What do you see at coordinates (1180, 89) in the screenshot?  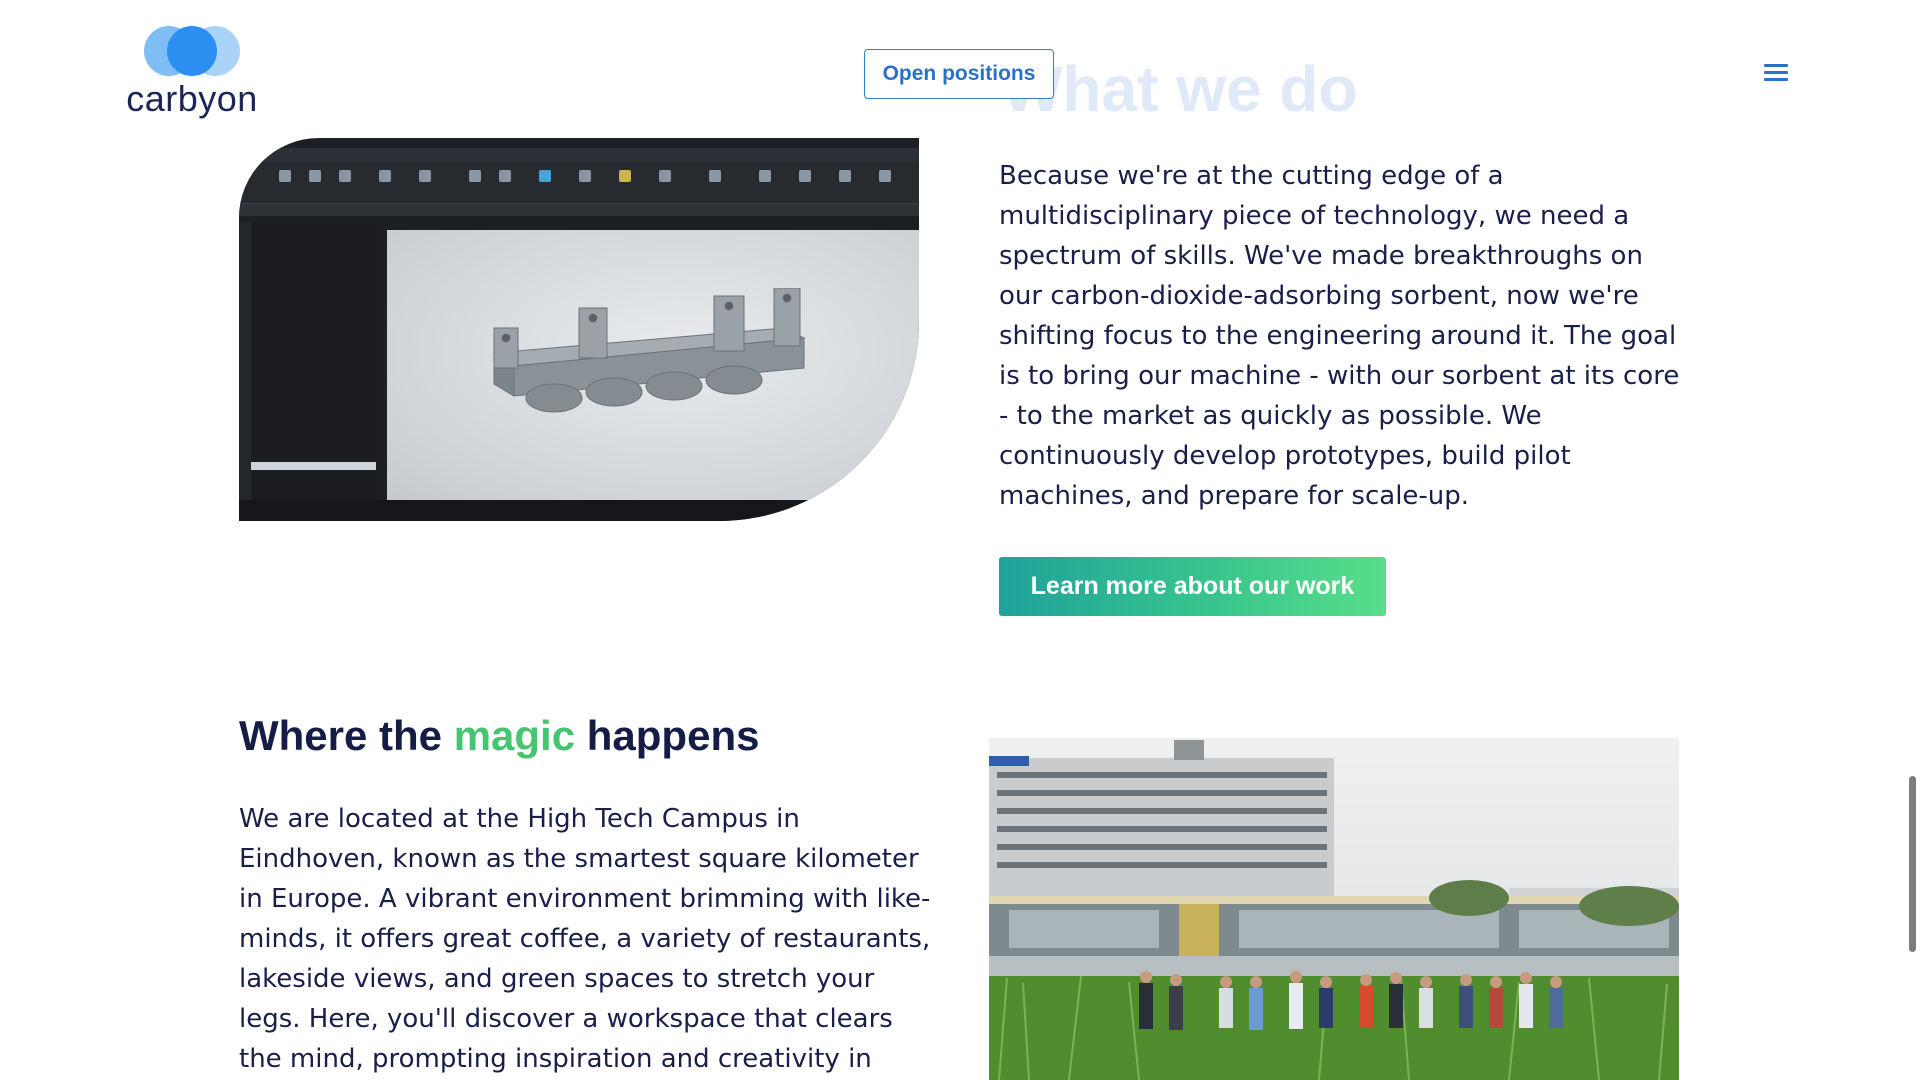 I see `section-heading-ghost: What we do` at bounding box center [1180, 89].